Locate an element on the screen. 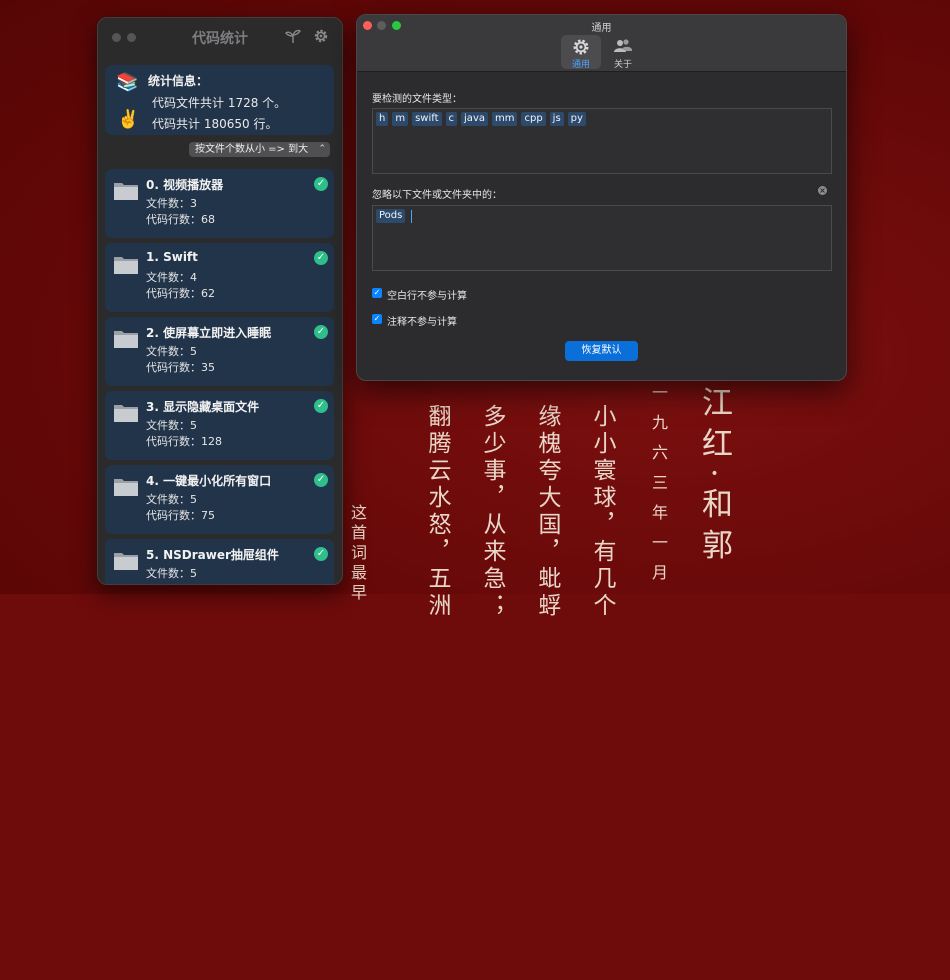  settings-title: 通用 is located at coordinates (601, 28).